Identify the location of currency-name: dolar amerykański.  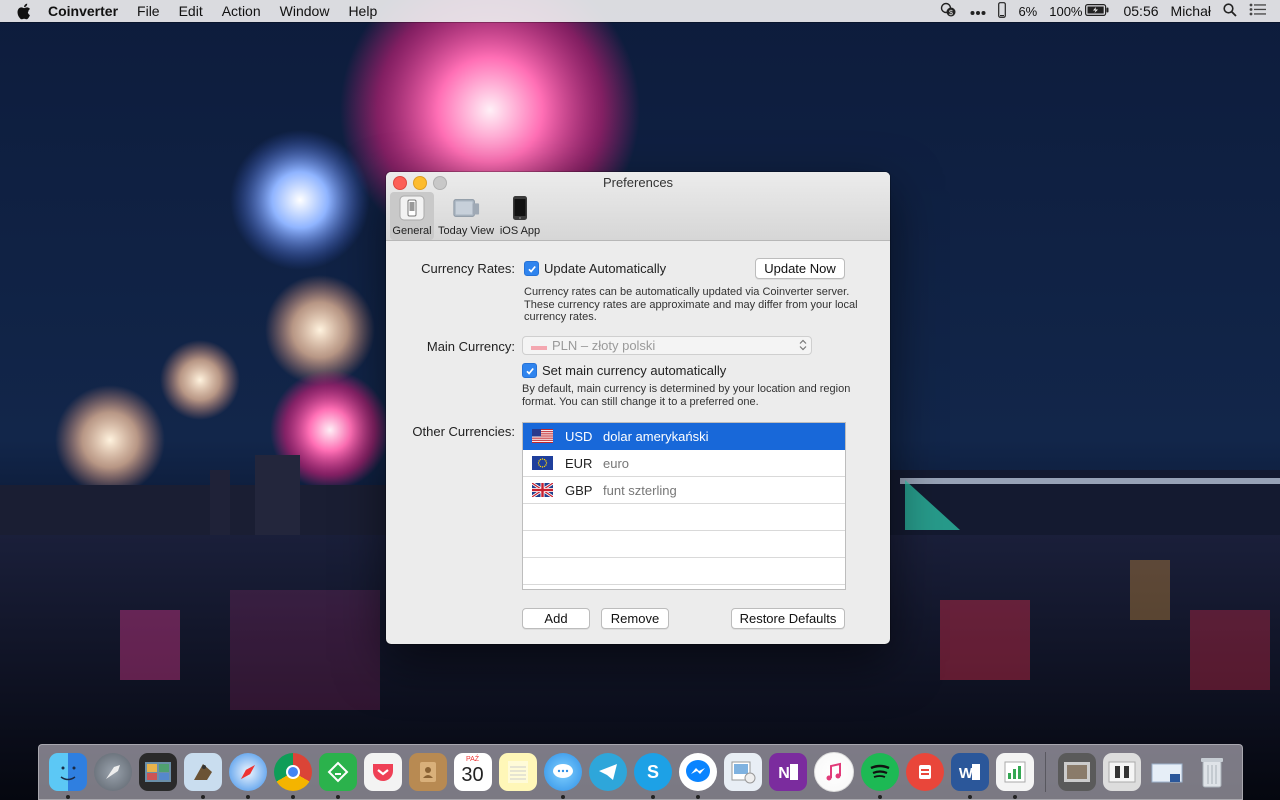
(656, 436).